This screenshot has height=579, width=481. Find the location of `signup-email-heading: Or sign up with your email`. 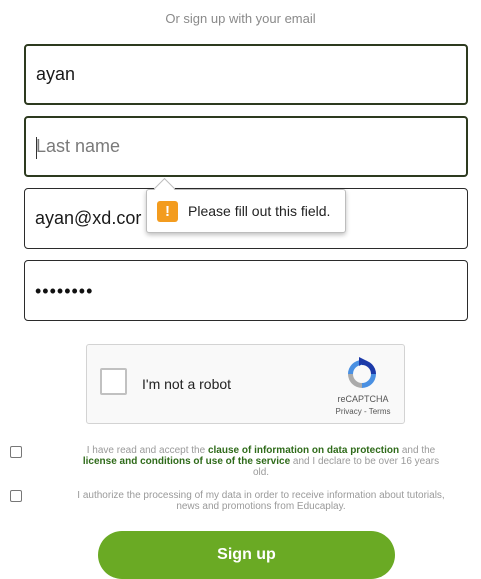

signup-email-heading: Or sign up with your email is located at coordinates (240, 18).